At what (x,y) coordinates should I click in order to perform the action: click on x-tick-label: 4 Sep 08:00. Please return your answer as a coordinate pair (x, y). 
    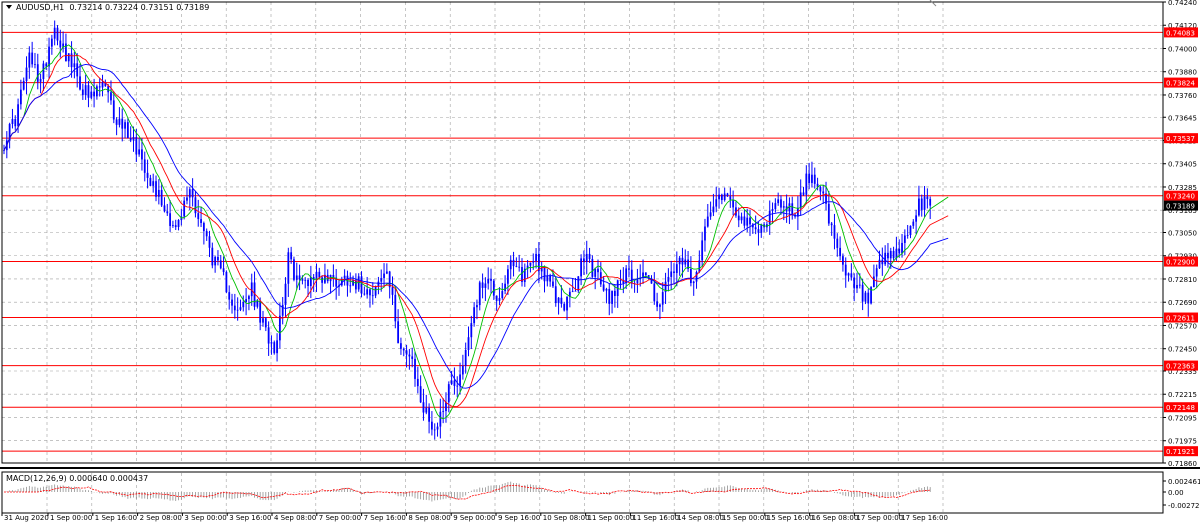
    Looking at the image, I should click on (295, 518).